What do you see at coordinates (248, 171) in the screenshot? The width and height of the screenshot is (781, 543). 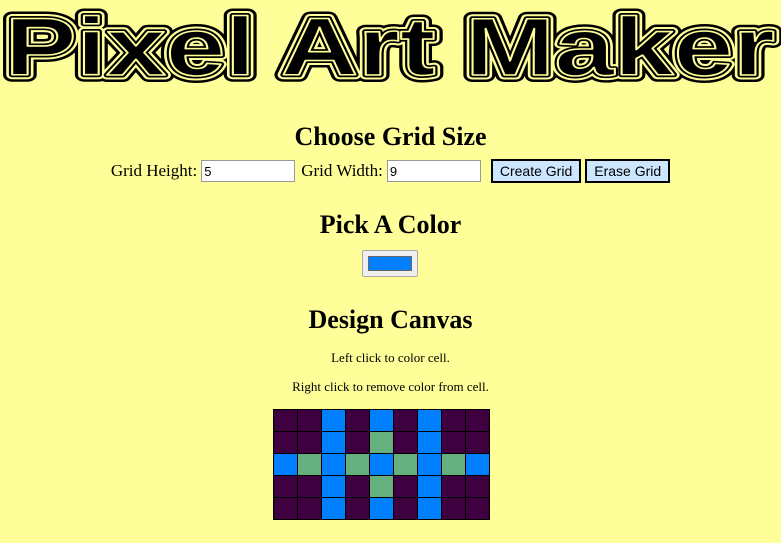 I see `grid-height-input` at bounding box center [248, 171].